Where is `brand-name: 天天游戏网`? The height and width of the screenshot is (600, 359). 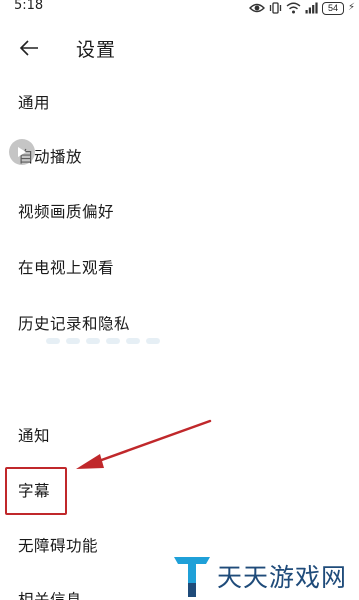 brand-name: 天天游戏网 is located at coordinates (282, 577).